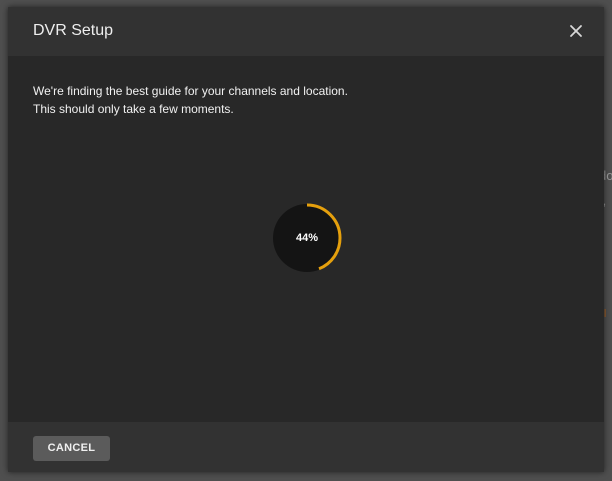 The width and height of the screenshot is (612, 481). I want to click on progress-percent: 44%, so click(307, 238).